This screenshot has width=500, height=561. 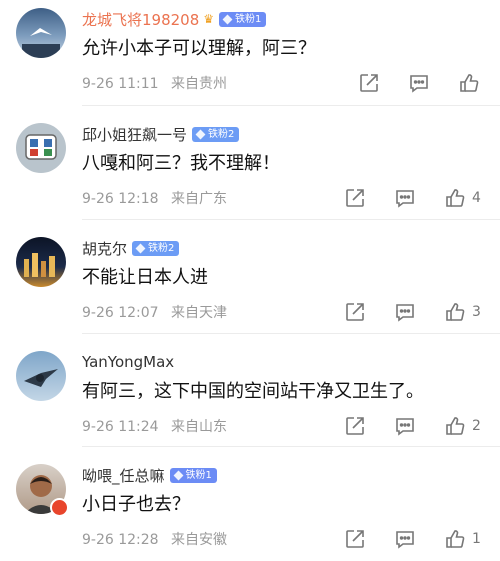 I want to click on comment-text: 八嘎和阿三？我不理解！, so click(x=181, y=163).